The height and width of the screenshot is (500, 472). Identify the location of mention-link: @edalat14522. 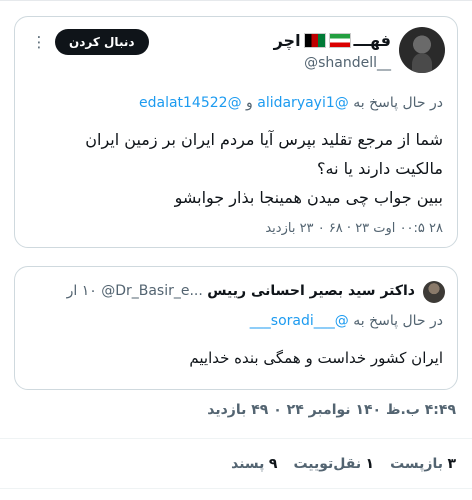
(190, 103).